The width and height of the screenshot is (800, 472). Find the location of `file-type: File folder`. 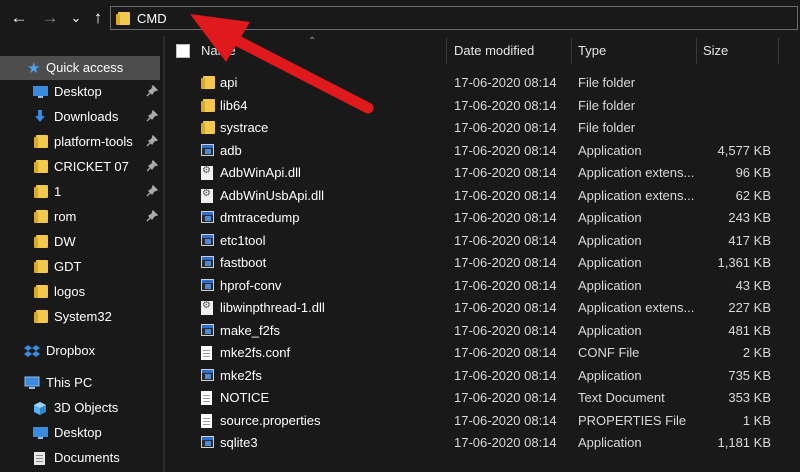

file-type: File folder is located at coordinates (607, 82).